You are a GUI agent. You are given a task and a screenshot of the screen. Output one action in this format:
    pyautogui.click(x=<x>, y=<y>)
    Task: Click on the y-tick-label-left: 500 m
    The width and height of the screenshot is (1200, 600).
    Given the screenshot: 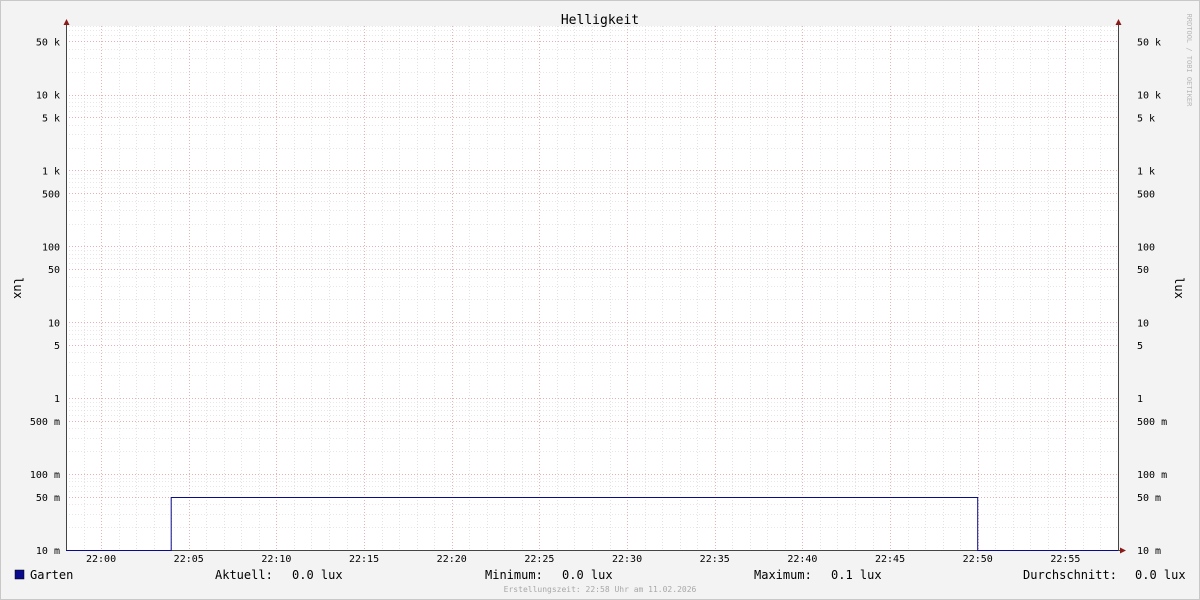 What is the action you would take?
    pyautogui.click(x=45, y=422)
    